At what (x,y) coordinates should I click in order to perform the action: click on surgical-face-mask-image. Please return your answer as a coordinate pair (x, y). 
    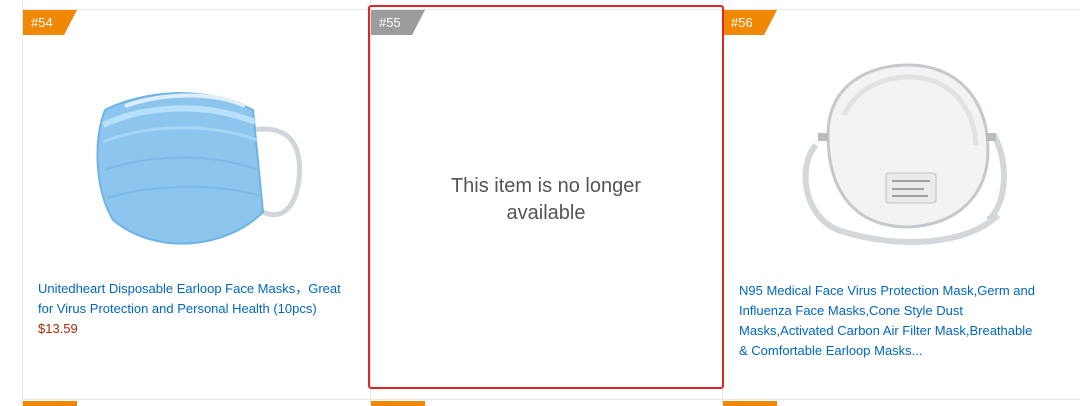
    Looking at the image, I should click on (195, 165).